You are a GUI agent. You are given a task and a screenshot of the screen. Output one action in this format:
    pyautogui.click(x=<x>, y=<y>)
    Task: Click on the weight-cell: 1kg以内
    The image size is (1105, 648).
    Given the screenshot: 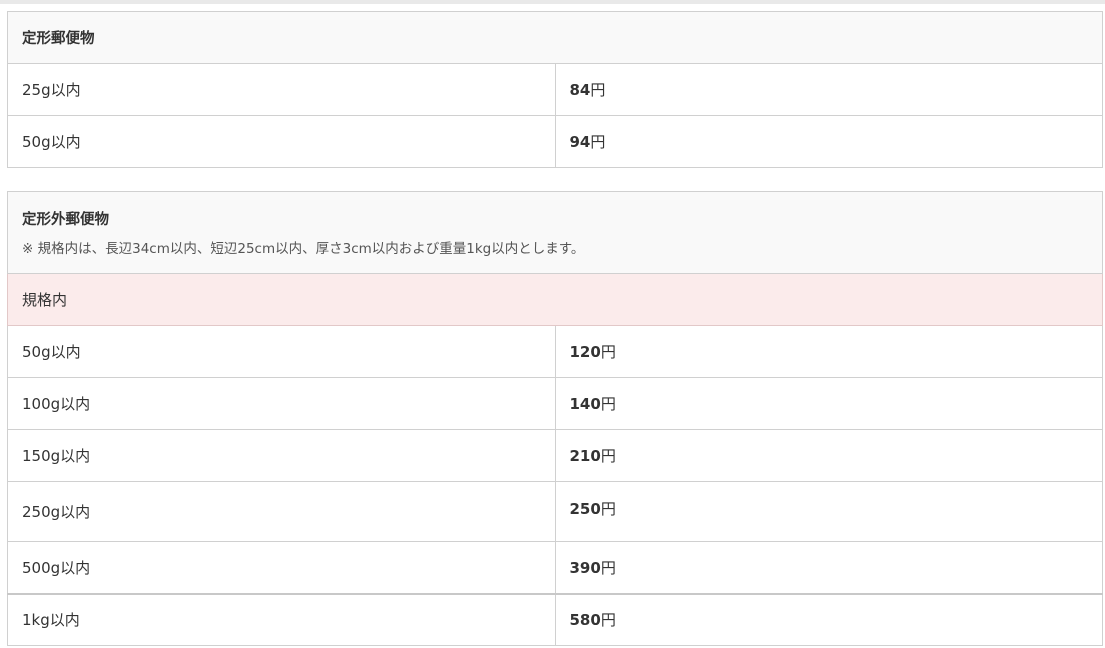 What is the action you would take?
    pyautogui.click(x=281, y=619)
    